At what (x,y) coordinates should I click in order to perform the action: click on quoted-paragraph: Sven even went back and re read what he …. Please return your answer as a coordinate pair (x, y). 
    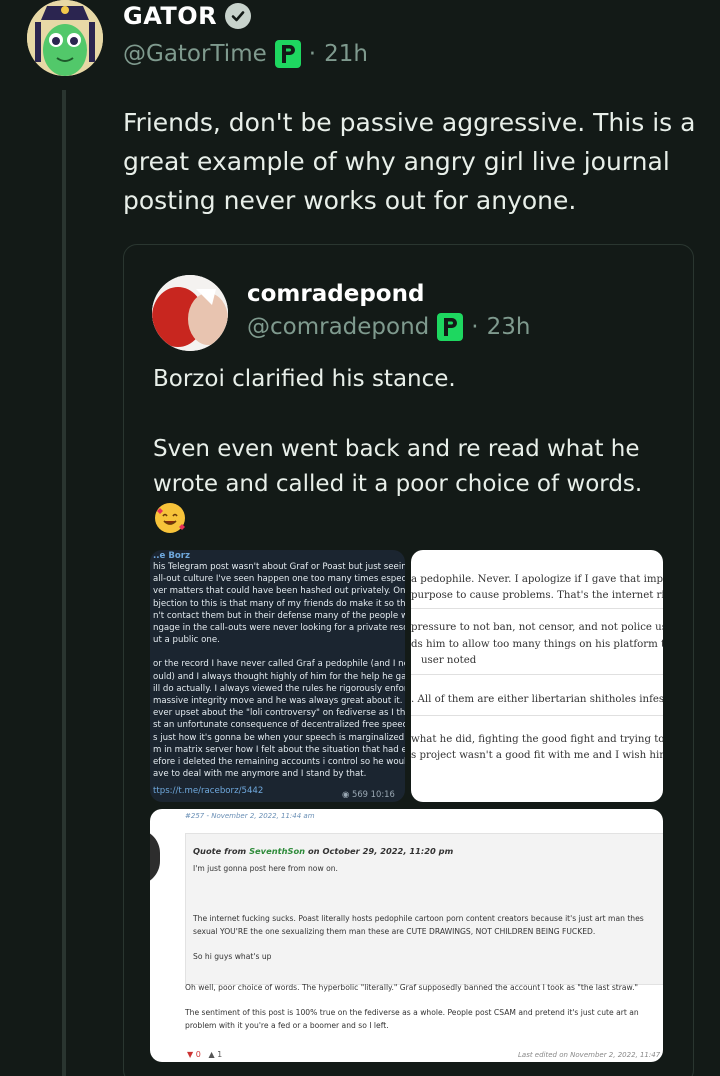
    Looking at the image, I should click on (398, 466).